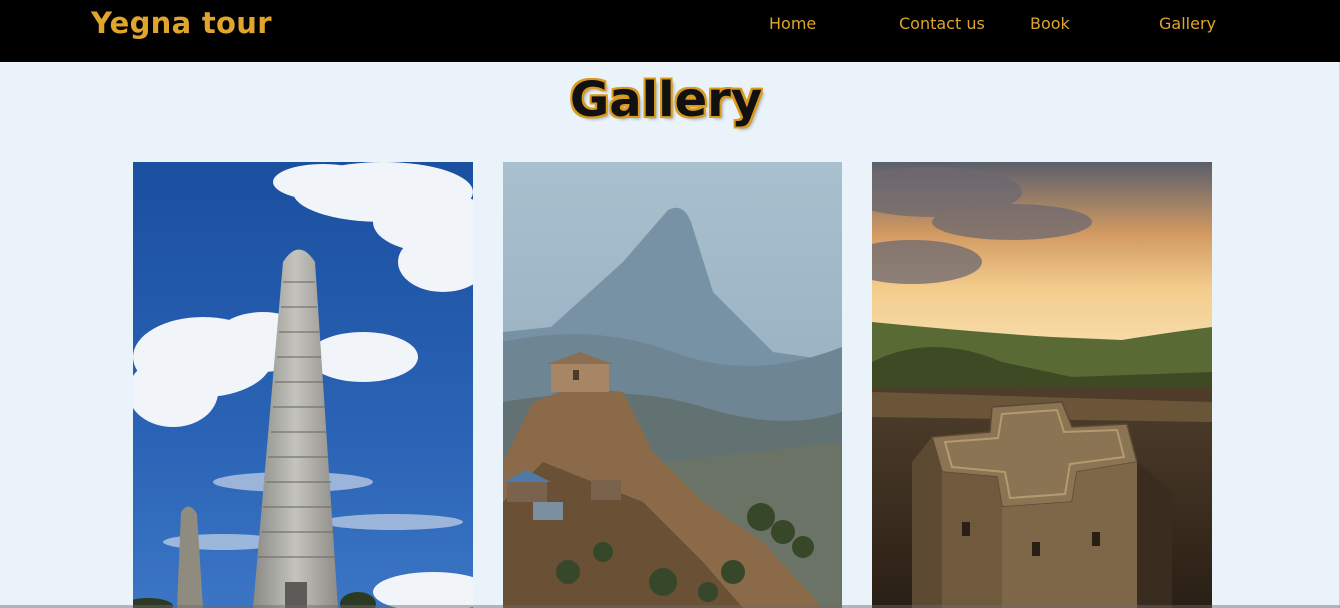  I want to click on nav-link-contact: Contact us, so click(942, 23).